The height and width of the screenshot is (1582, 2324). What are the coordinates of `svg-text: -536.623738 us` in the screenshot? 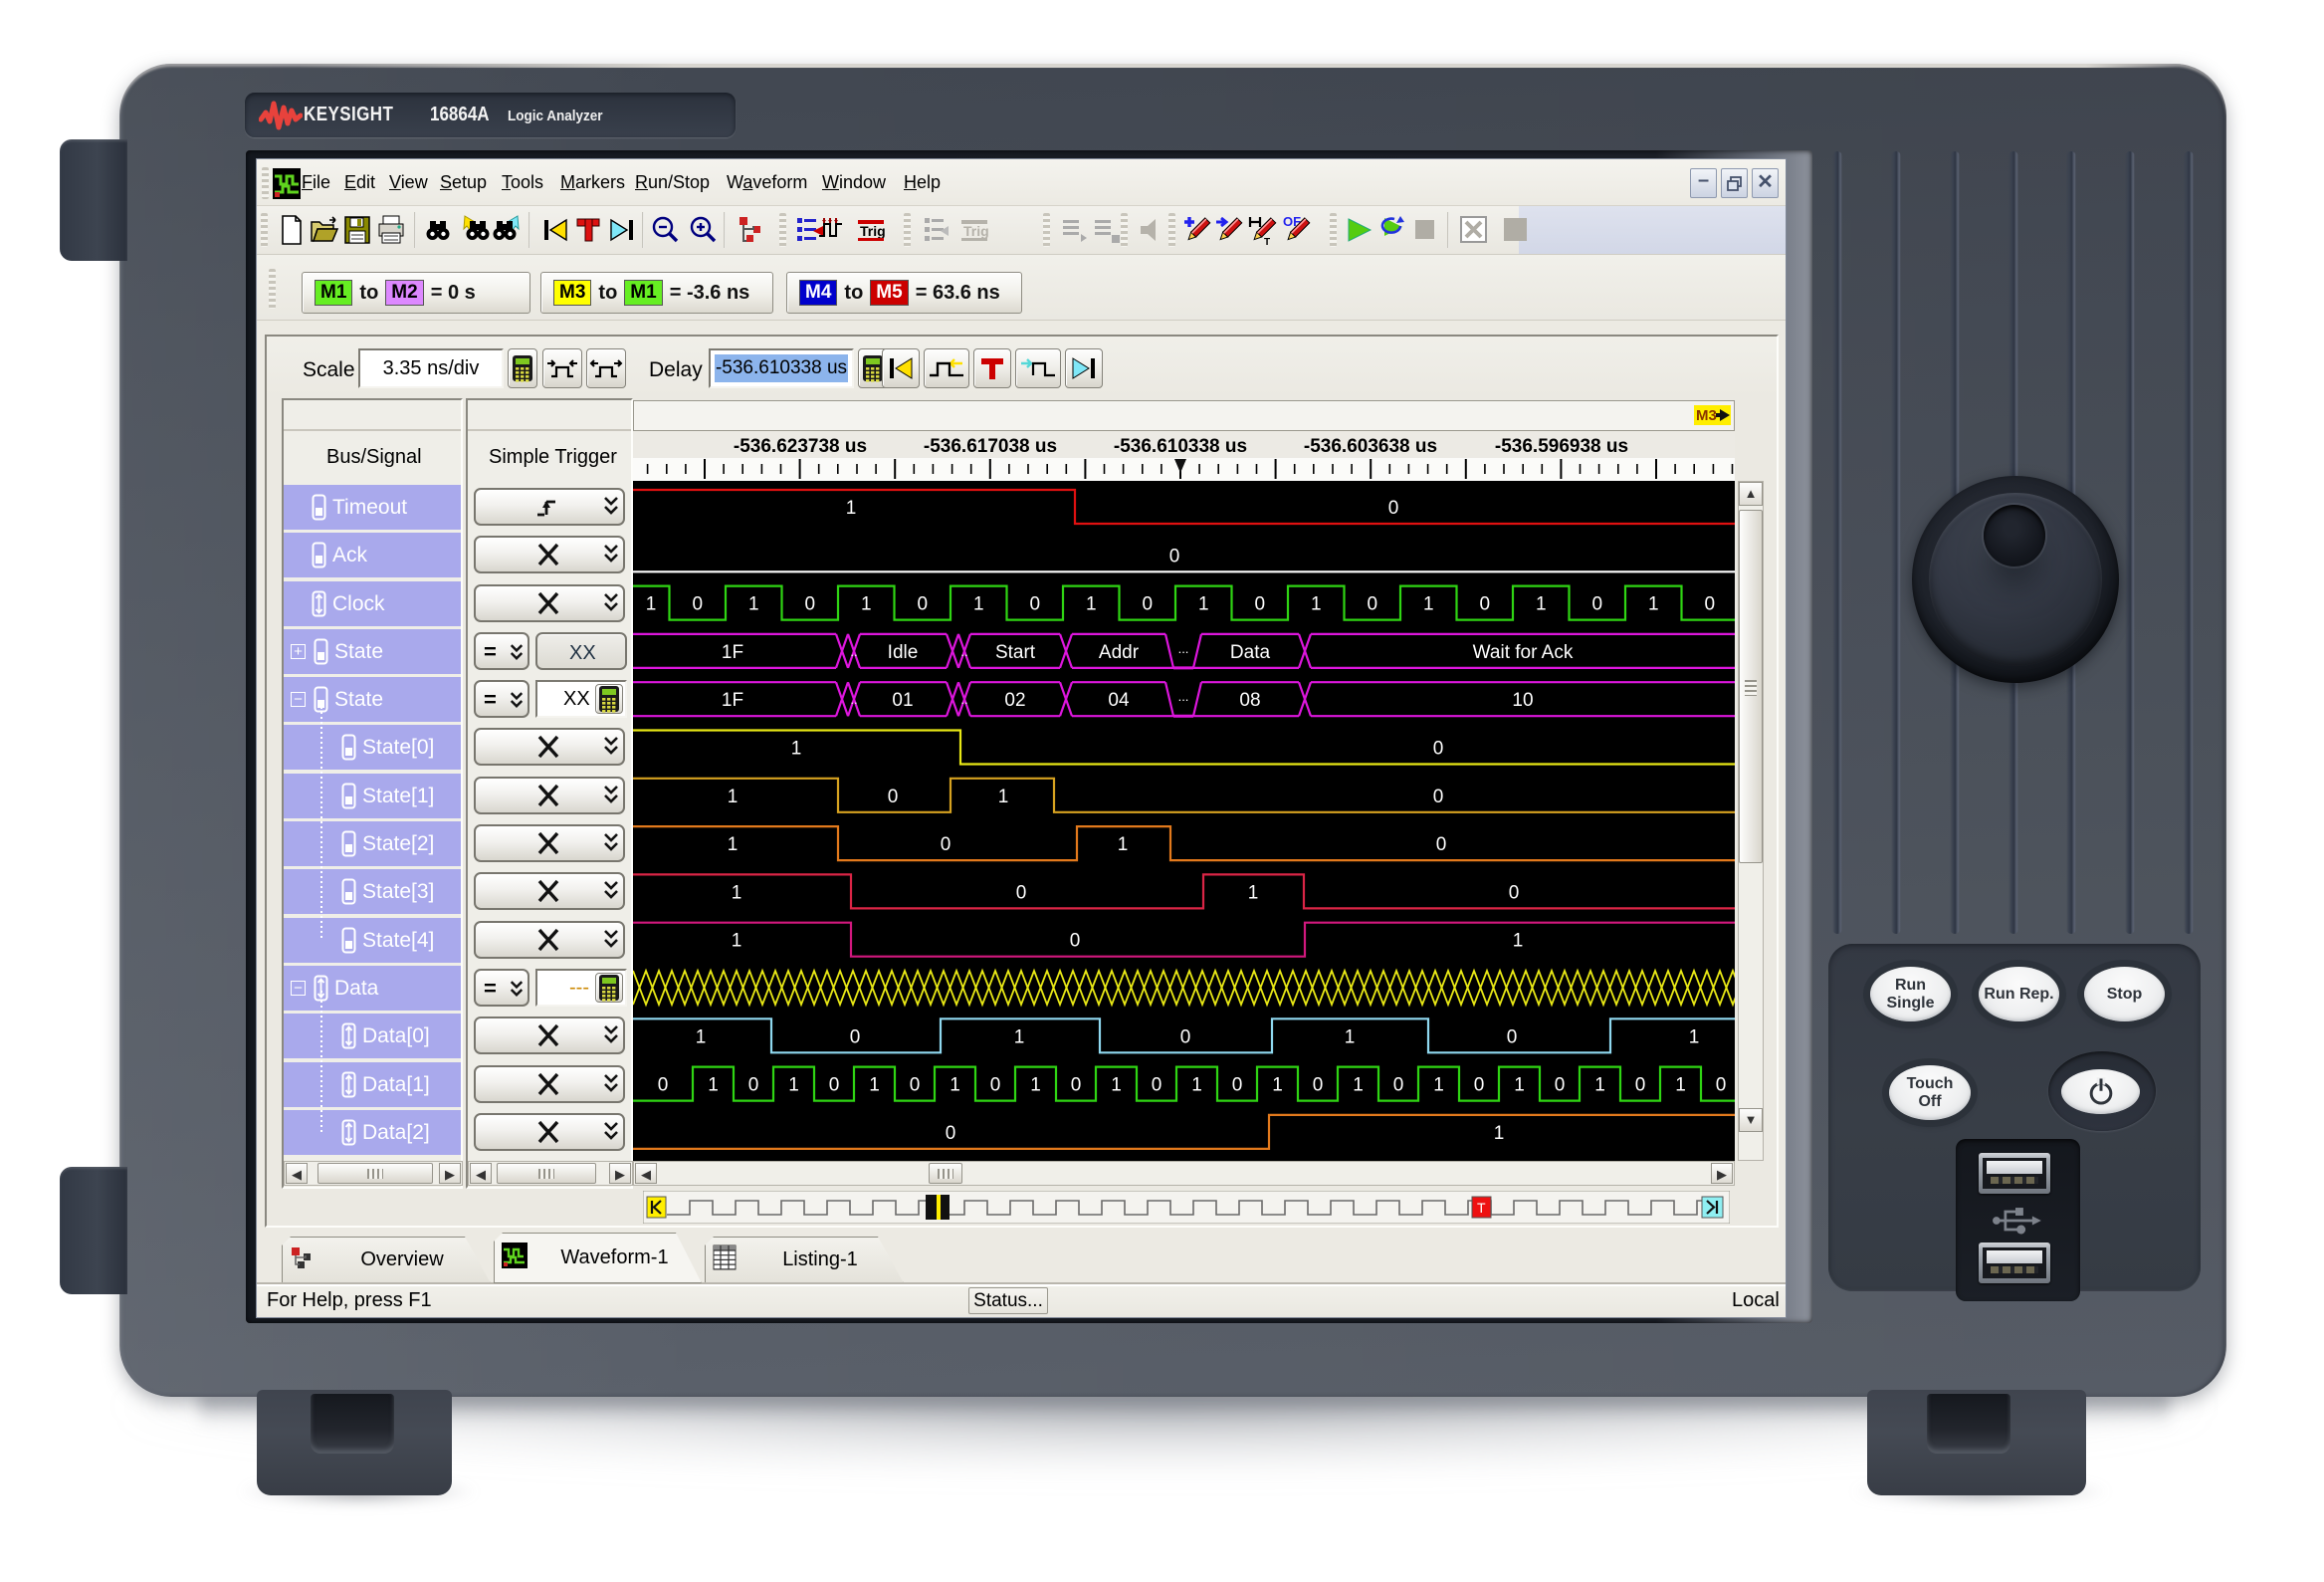 It's located at (800, 446).